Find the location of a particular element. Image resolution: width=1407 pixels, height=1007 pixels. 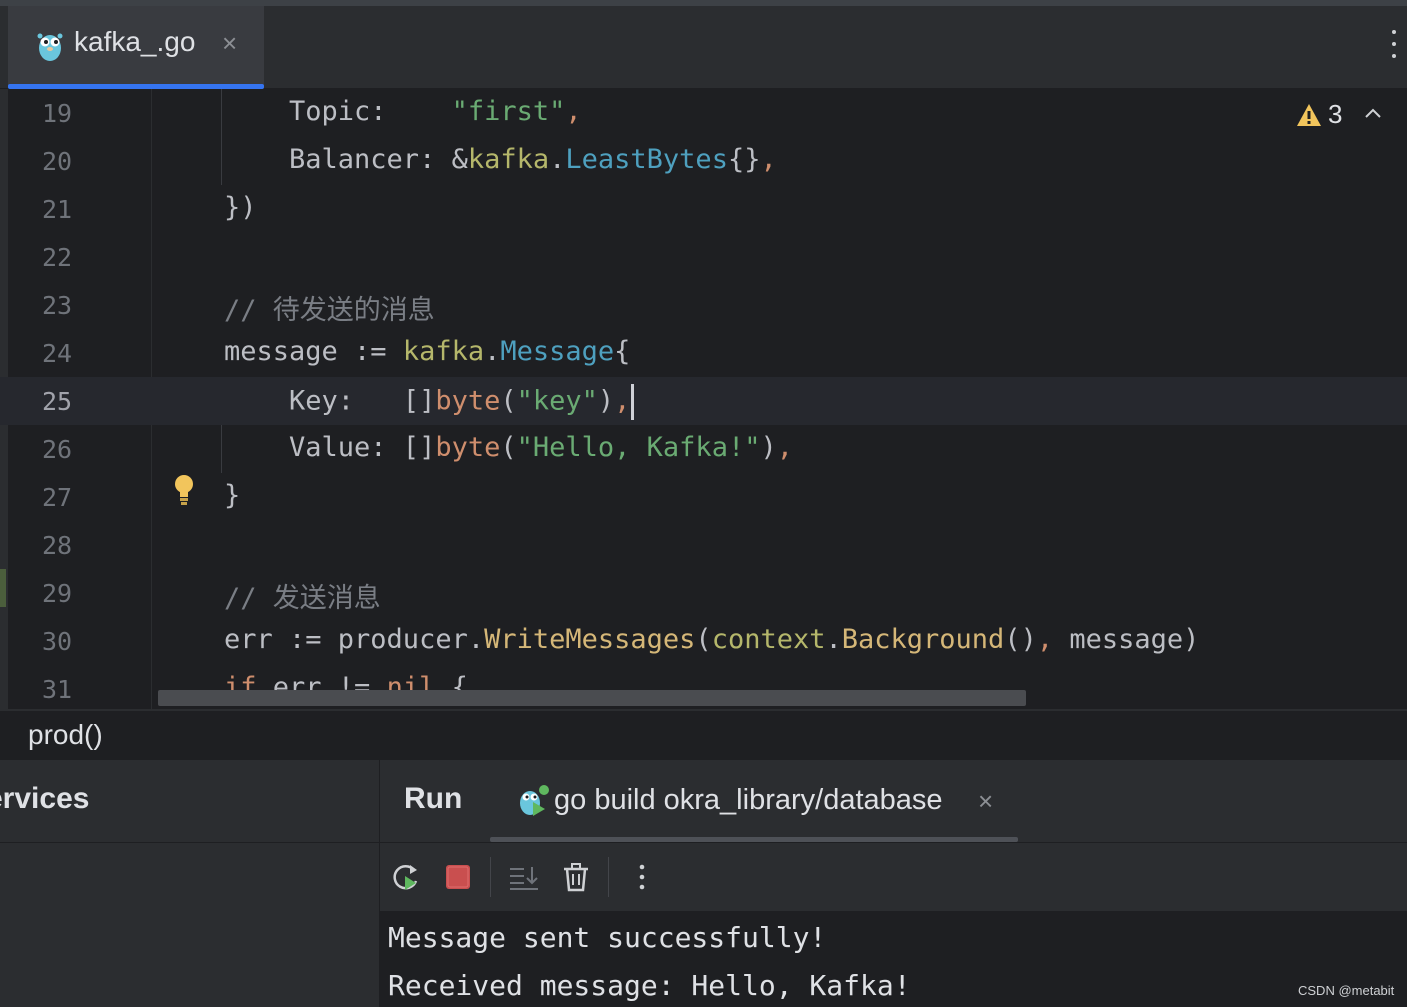

code-line: 22 is located at coordinates (703, 257).